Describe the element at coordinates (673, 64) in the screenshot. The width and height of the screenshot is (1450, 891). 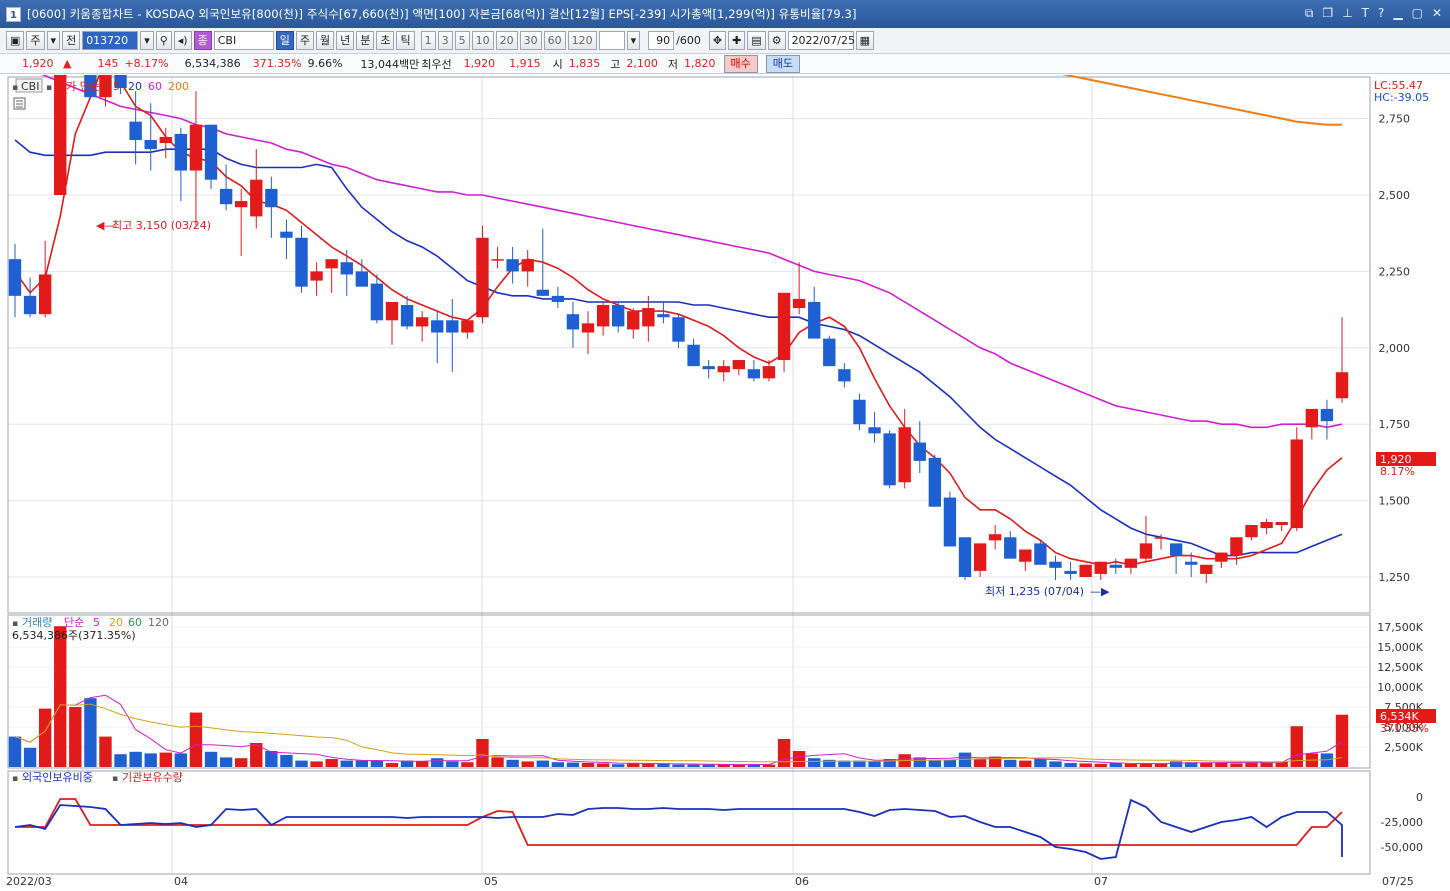
I see `low-label: 저` at that location.